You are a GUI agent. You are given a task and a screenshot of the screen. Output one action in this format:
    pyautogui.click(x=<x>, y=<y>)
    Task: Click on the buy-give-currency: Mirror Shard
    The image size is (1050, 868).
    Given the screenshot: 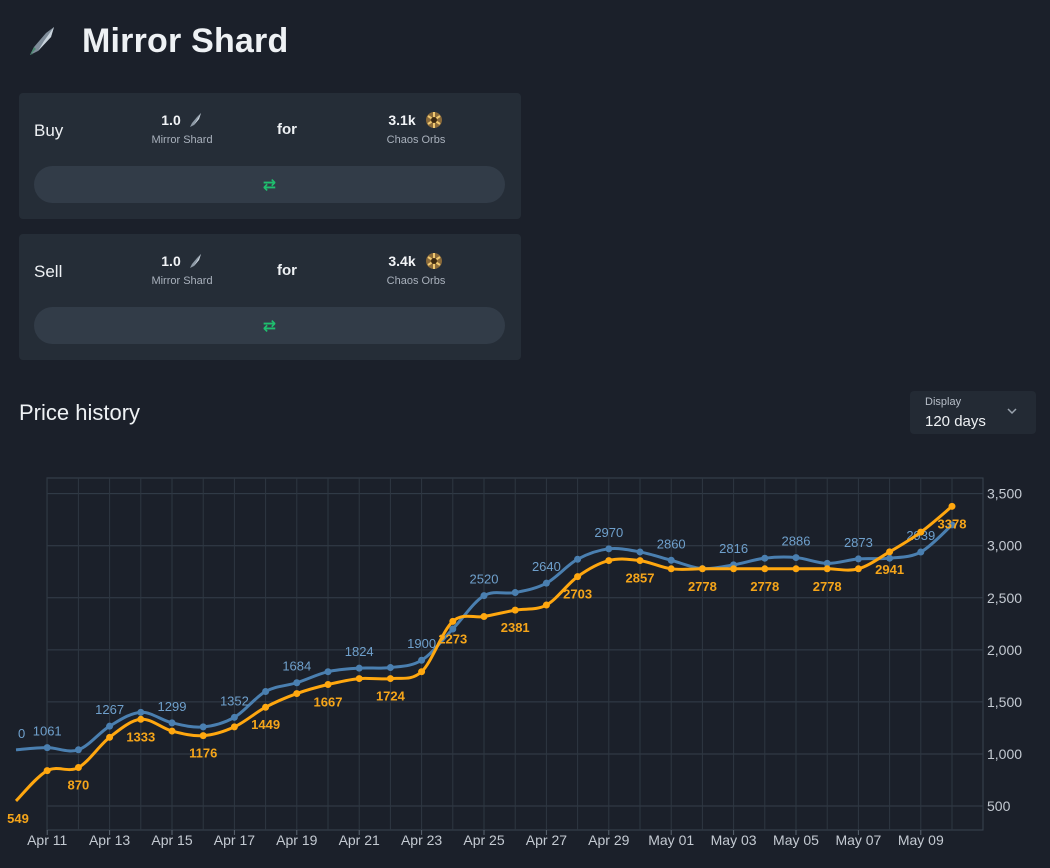 What is the action you would take?
    pyautogui.click(x=182, y=140)
    